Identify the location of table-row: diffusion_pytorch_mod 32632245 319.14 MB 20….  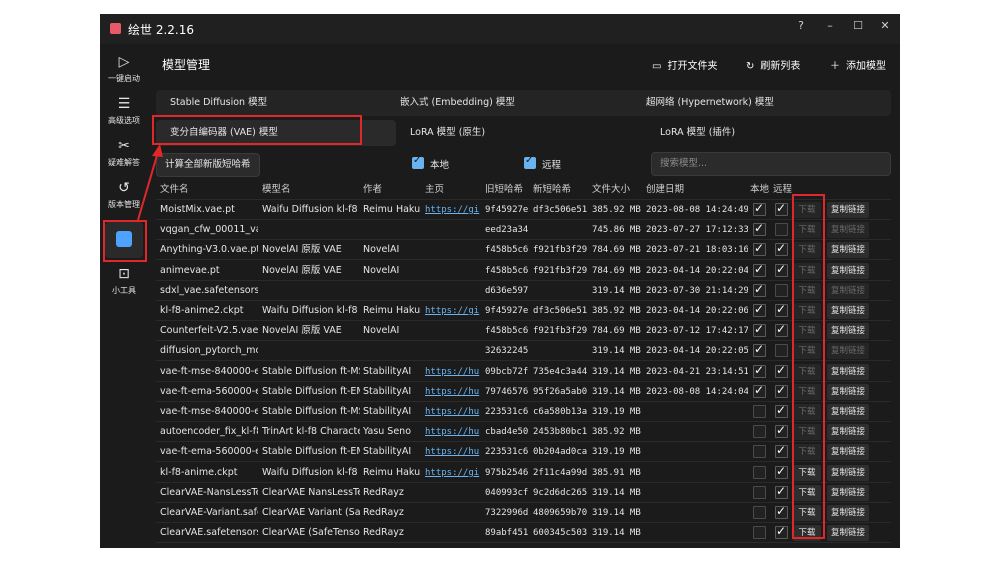
(523, 351).